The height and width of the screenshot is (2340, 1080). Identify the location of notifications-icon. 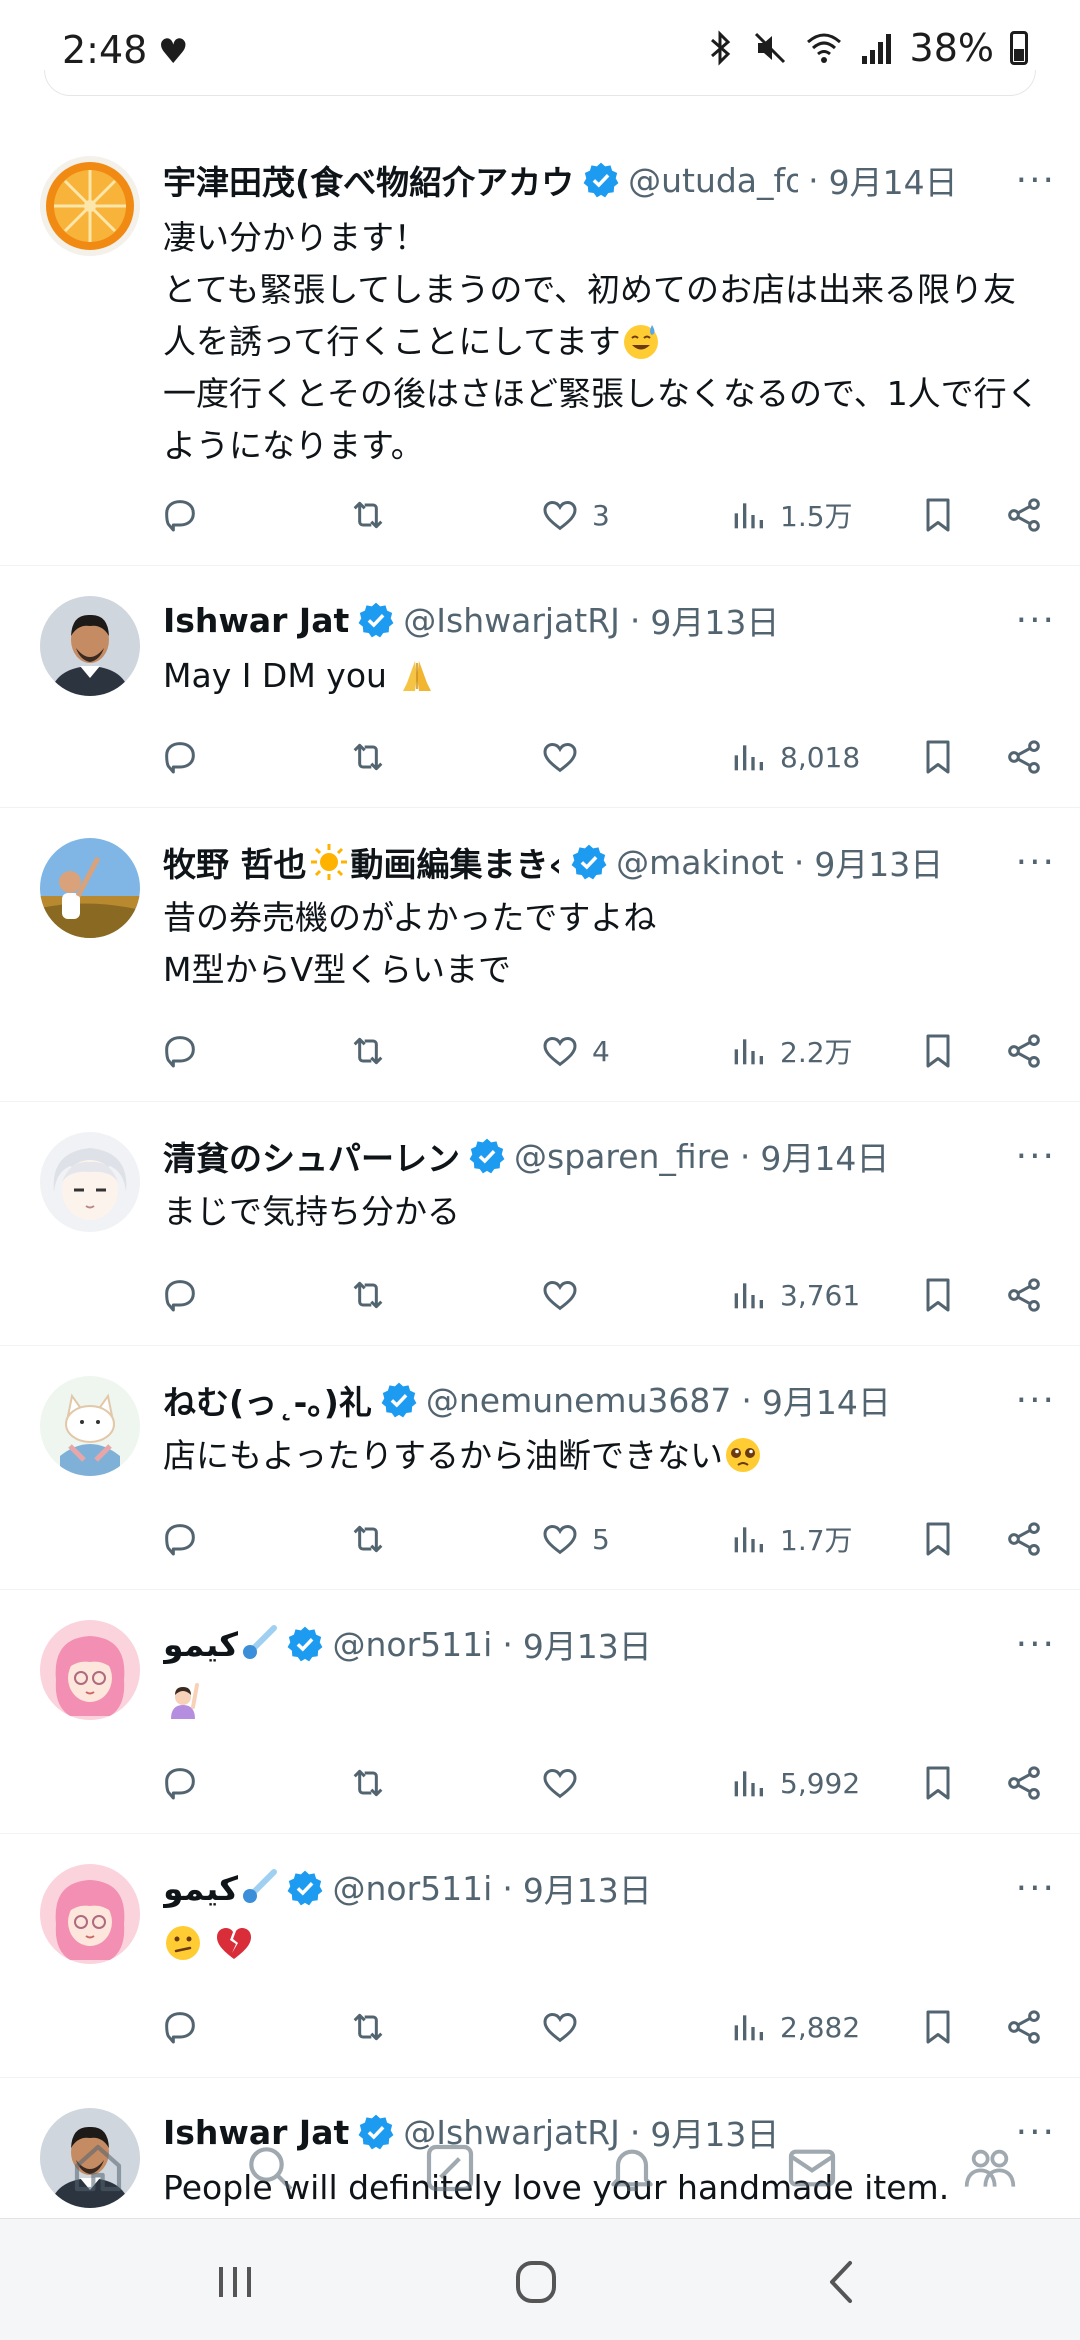
(632, 2168).